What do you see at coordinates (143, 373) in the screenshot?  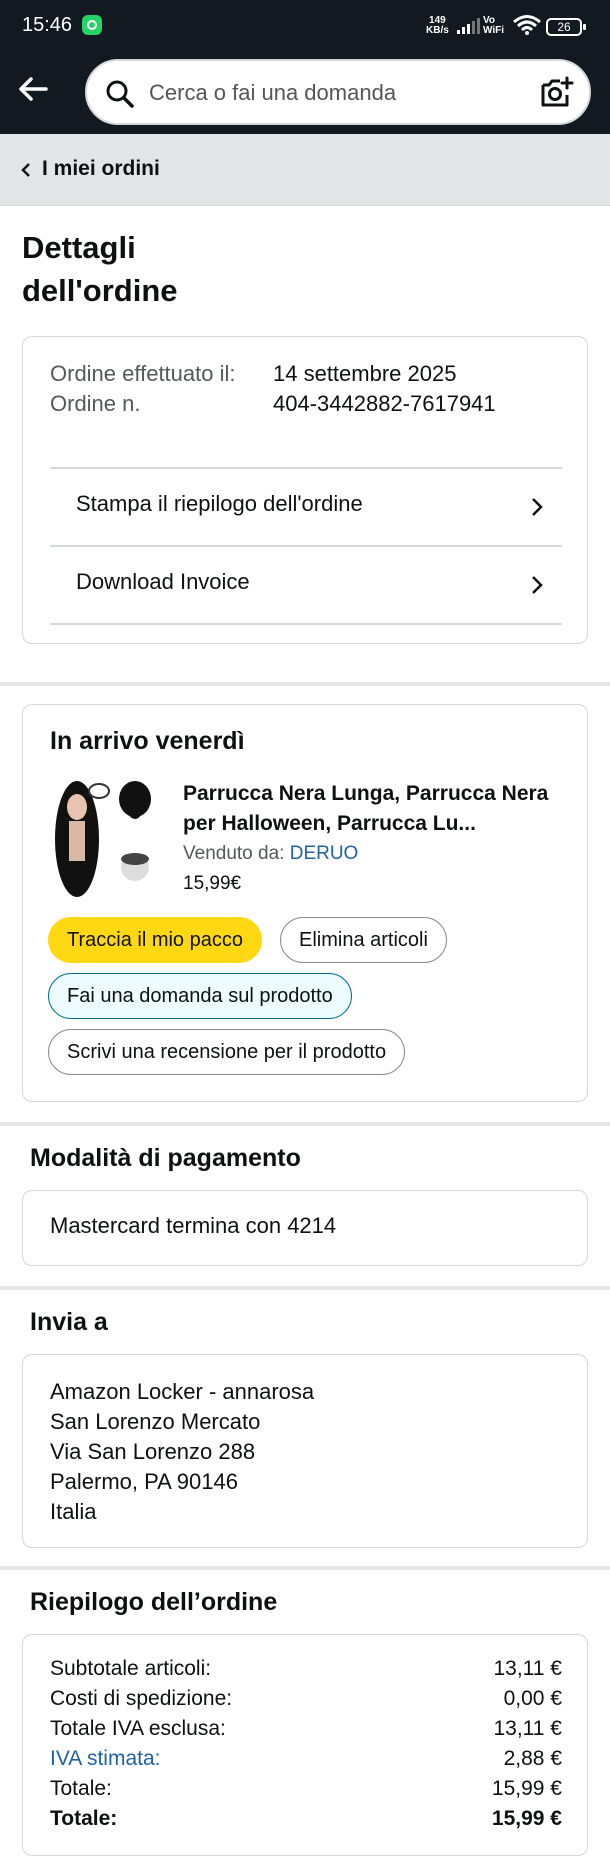 I see `order-placed-label: Ordine effettuato il:` at bounding box center [143, 373].